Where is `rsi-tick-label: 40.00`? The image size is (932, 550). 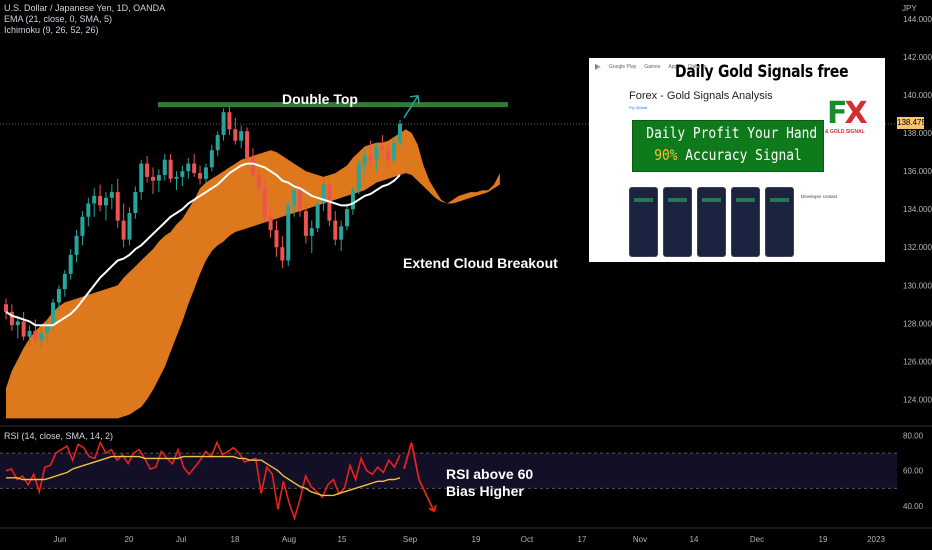
rsi-tick-label: 40.00 is located at coordinates (913, 506).